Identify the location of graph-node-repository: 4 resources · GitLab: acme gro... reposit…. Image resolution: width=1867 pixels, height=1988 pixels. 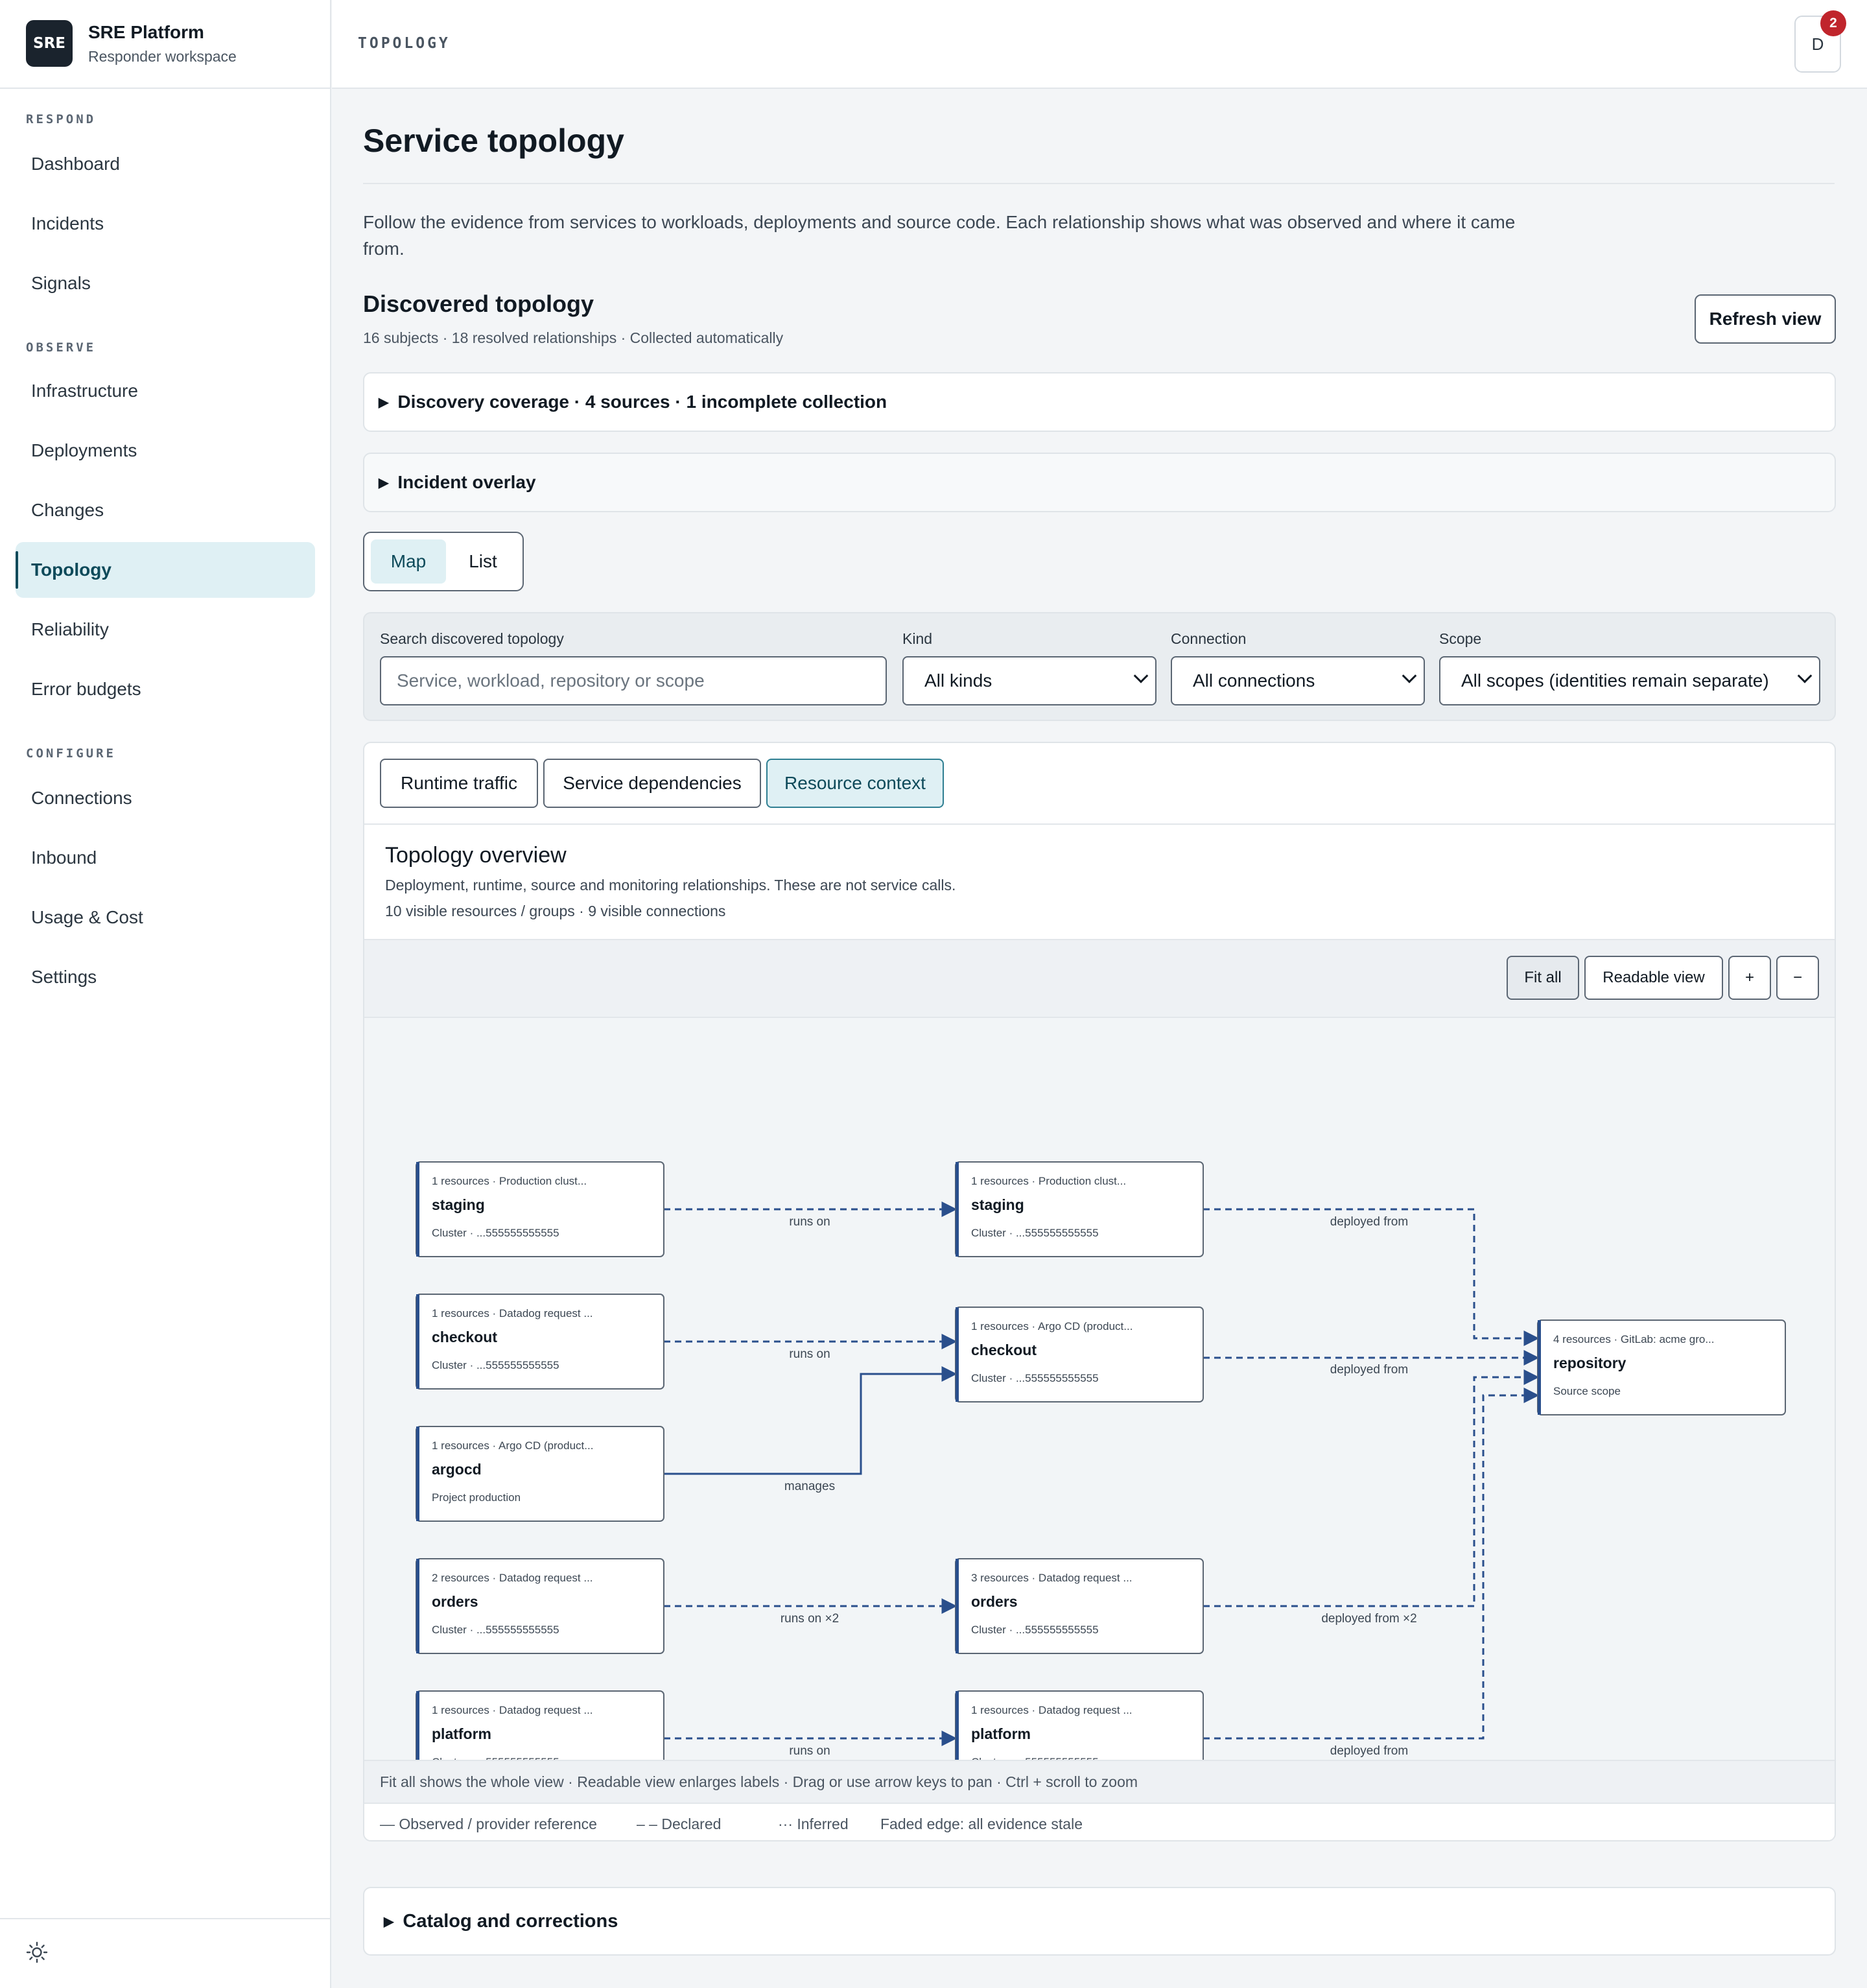
(1661, 1367).